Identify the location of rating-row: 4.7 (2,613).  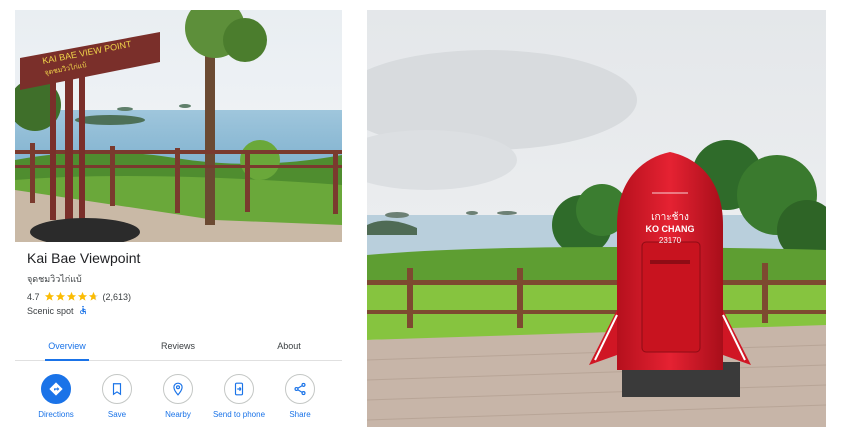
(79, 296).